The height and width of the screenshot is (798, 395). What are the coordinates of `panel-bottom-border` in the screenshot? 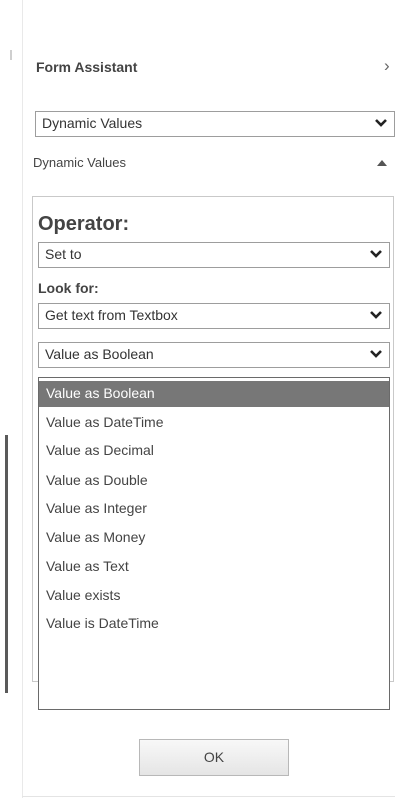 It's located at (208, 796).